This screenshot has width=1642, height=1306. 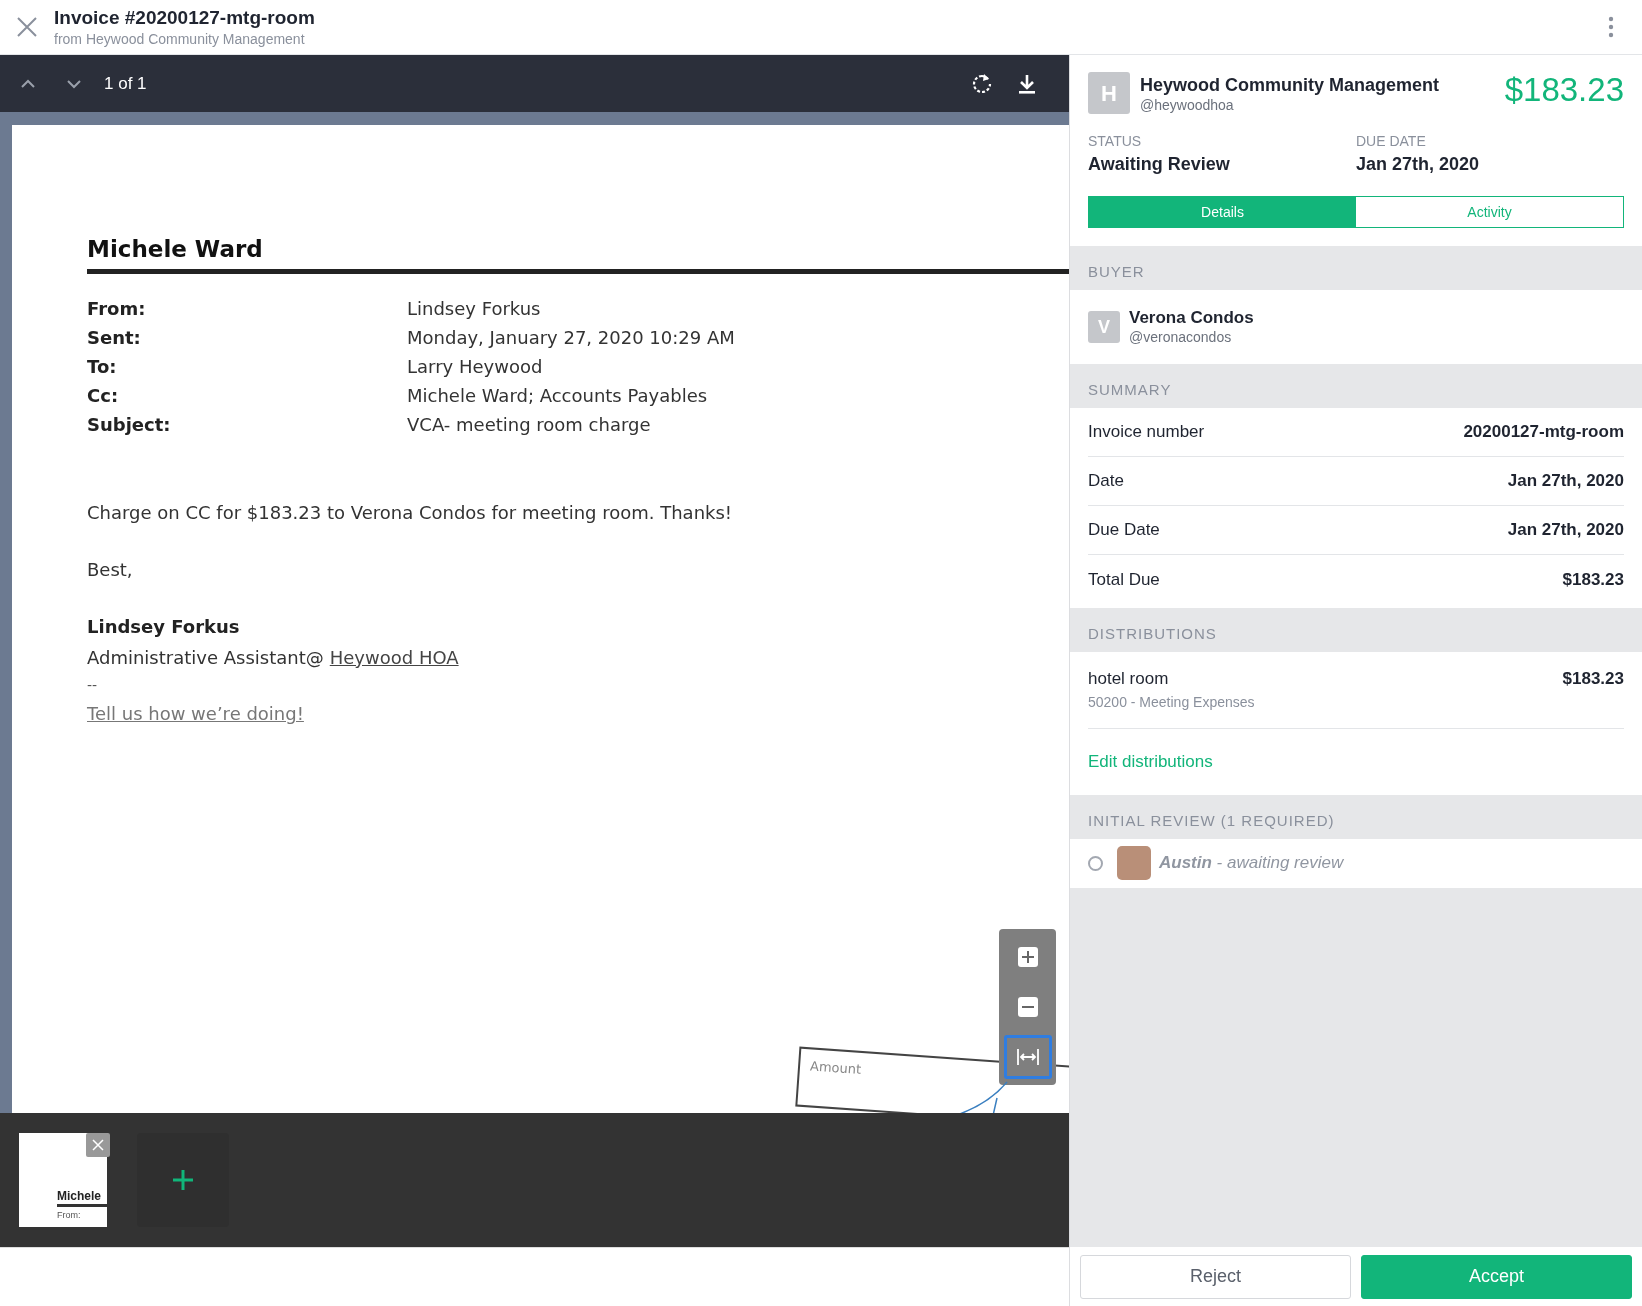 I want to click on reject-button: Reject, so click(x=1215, y=1276).